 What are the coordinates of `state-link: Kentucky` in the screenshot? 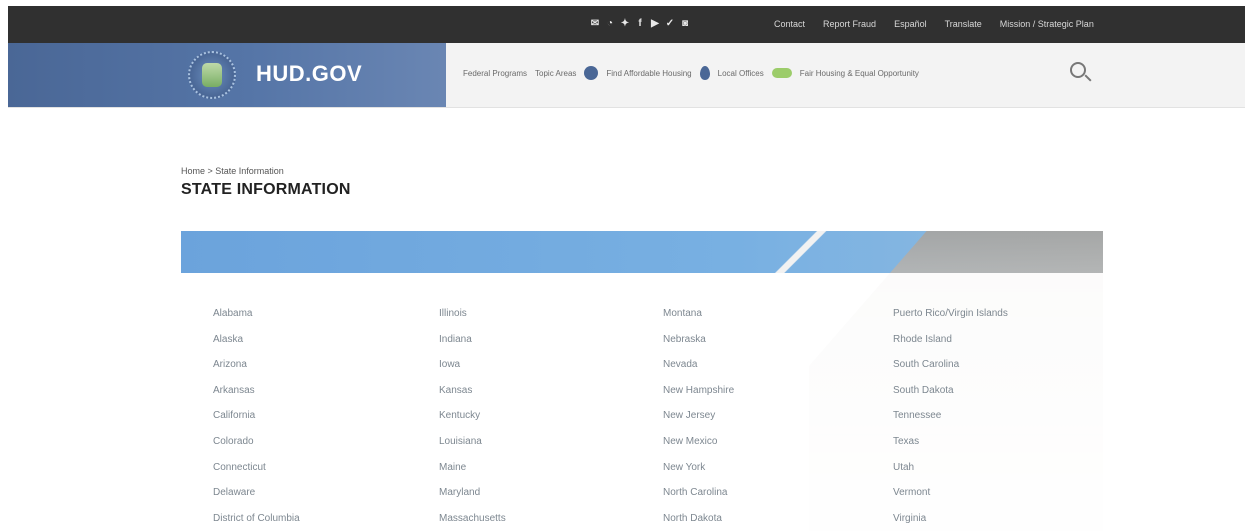 It's located at (551, 423).